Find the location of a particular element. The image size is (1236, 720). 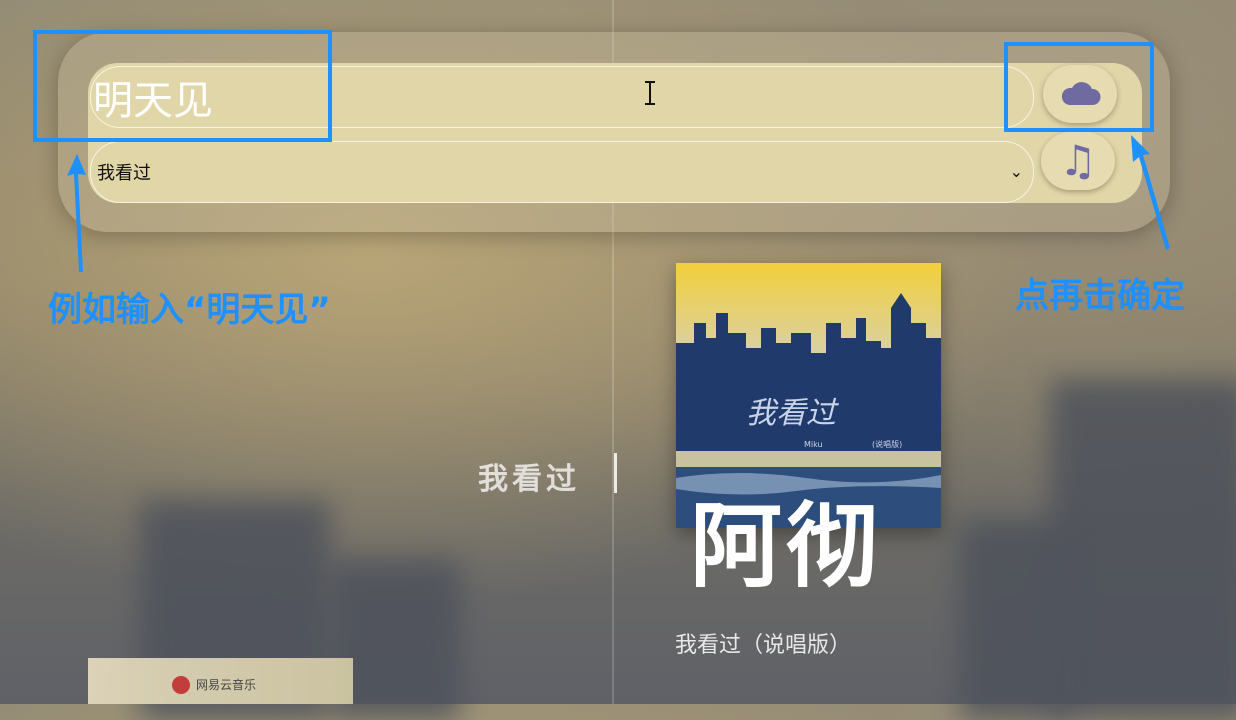

arrow-up-right-icon is located at coordinates (1150, 192).